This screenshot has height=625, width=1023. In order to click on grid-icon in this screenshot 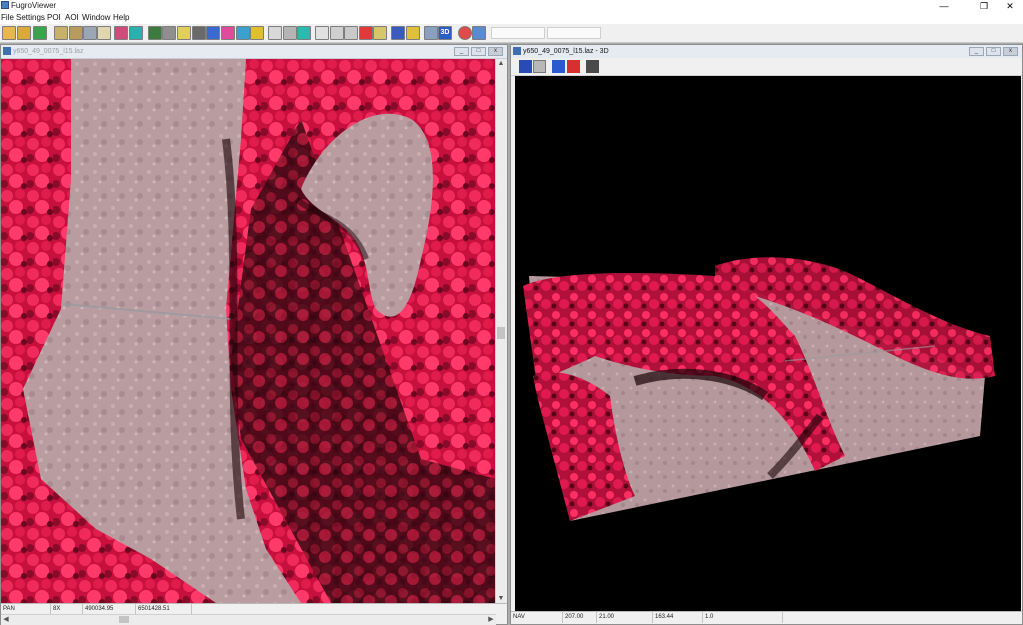, I will do `click(90, 33)`.